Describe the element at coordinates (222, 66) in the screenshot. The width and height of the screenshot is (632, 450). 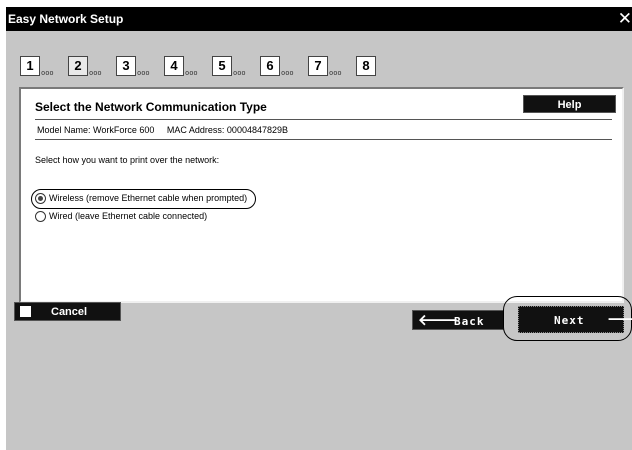
I see `step-5: 5` at that location.